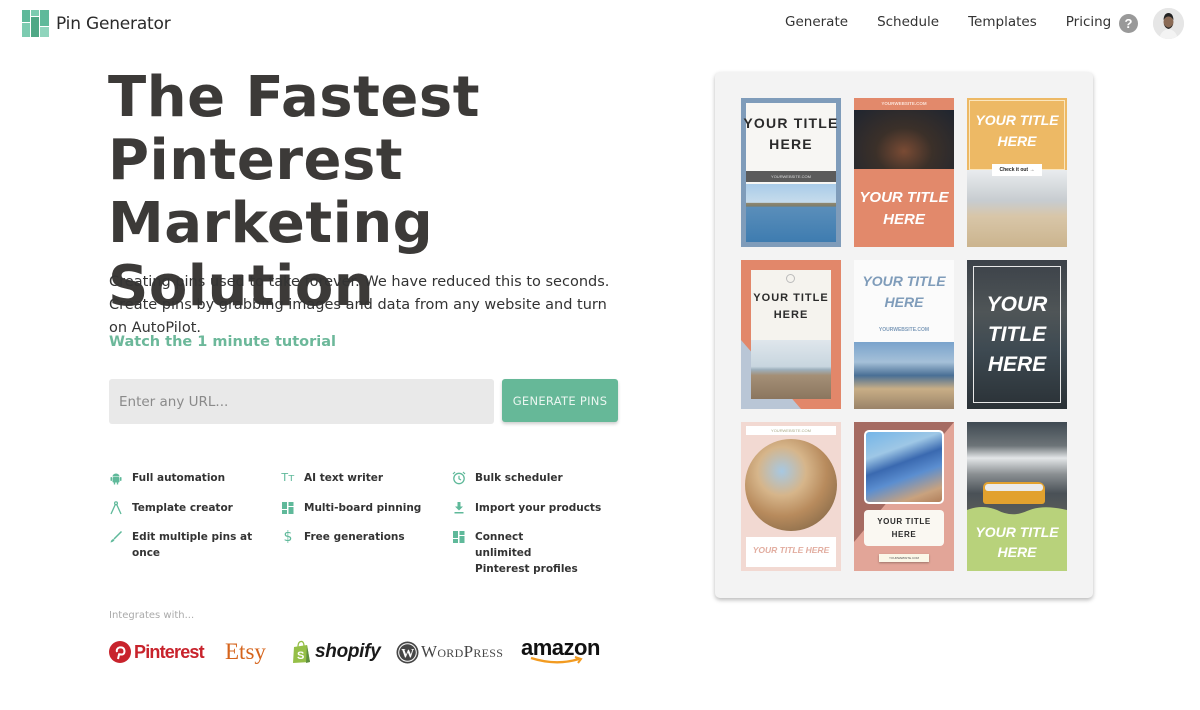 Image resolution: width=1200 pixels, height=710 pixels. What do you see at coordinates (120, 652) in the screenshot?
I see `pinterest-icon` at bounding box center [120, 652].